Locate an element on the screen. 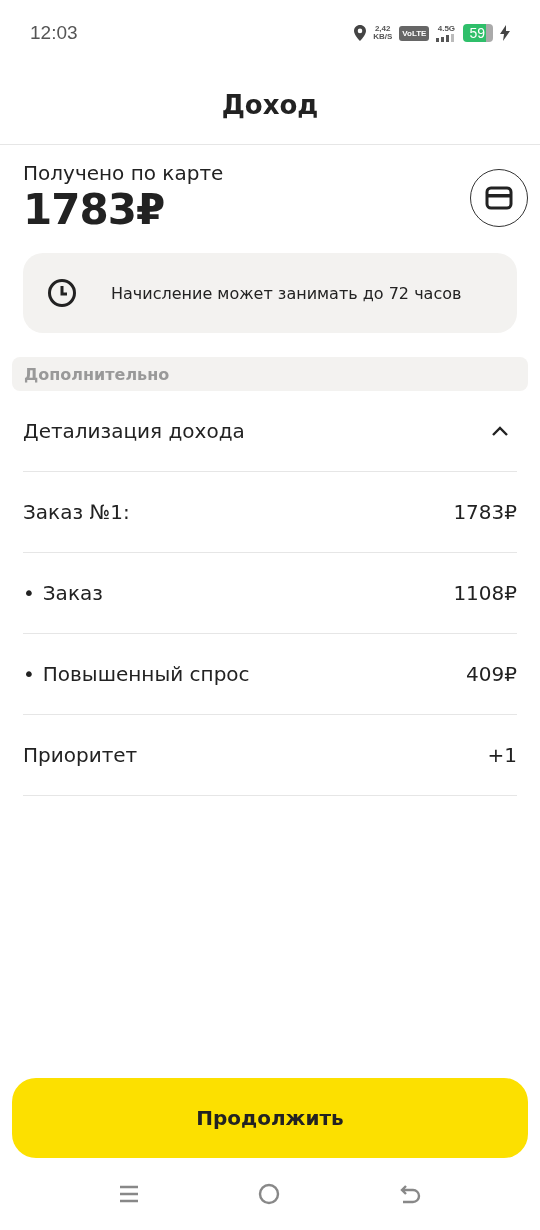 This screenshot has width=540, height=1230. network-type: 4.5G is located at coordinates (446, 28).